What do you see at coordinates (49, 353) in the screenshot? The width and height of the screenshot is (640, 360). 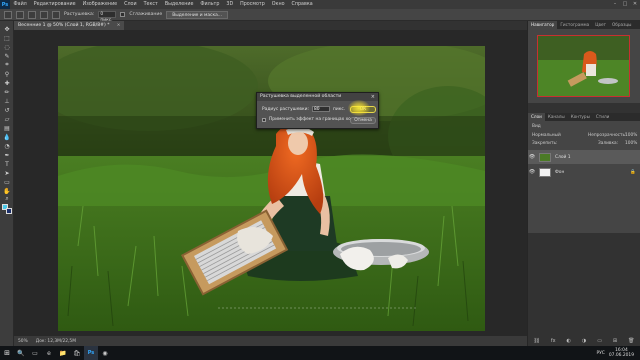 I see `edge-browser-icon: e` at bounding box center [49, 353].